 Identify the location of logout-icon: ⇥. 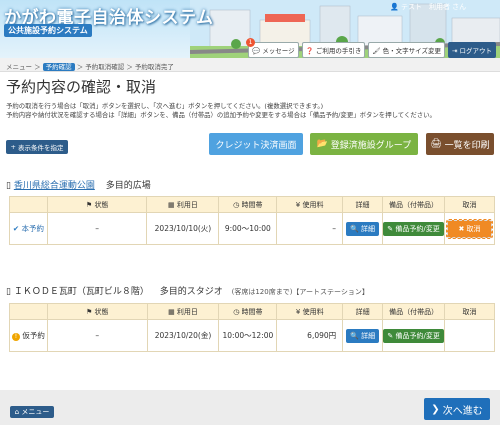
(454, 51).